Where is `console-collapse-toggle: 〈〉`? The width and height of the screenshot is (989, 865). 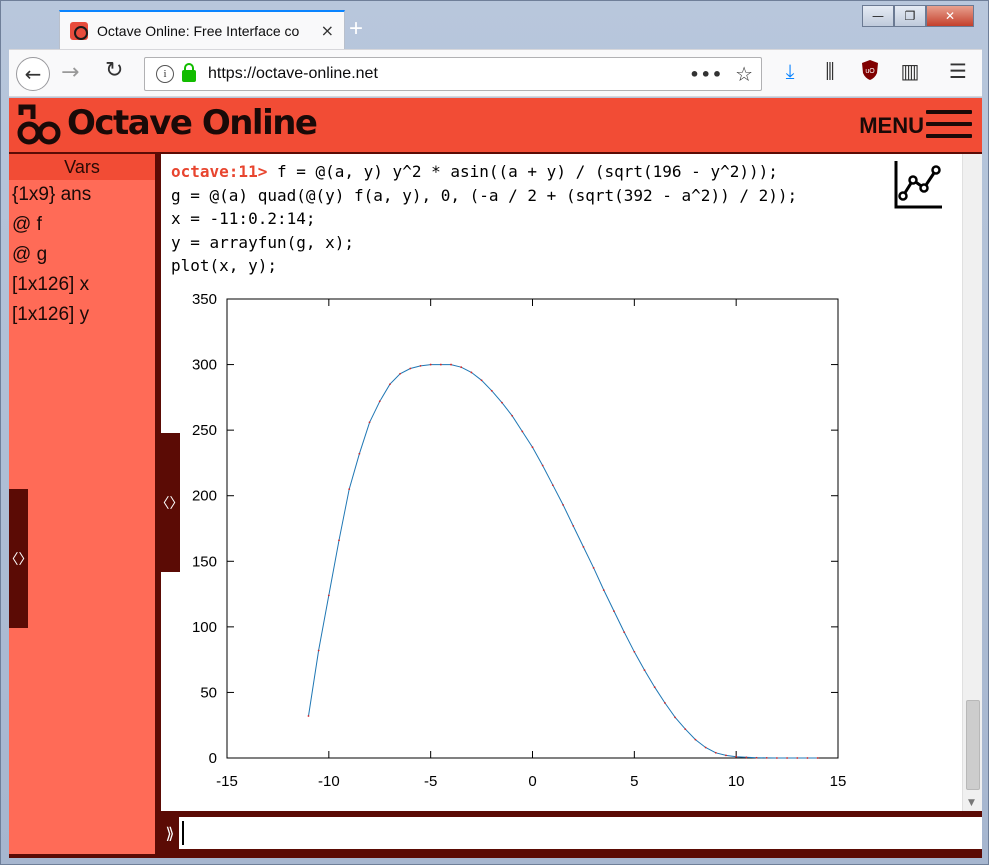 console-collapse-toggle: 〈〉 is located at coordinates (170, 502).